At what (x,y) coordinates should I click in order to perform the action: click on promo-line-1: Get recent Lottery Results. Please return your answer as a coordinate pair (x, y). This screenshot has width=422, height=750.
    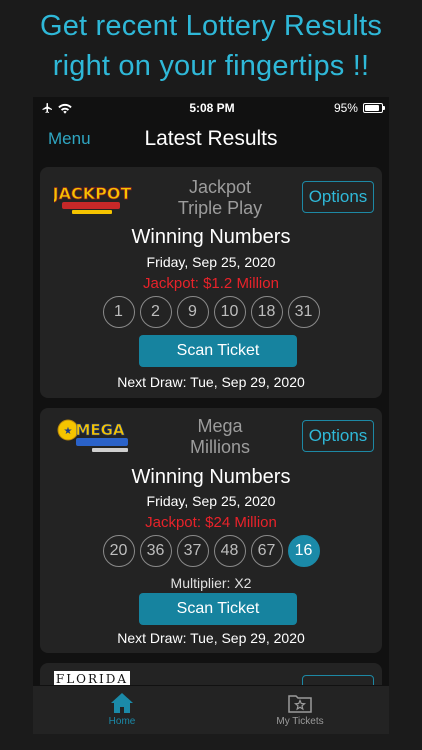
    Looking at the image, I should click on (211, 26).